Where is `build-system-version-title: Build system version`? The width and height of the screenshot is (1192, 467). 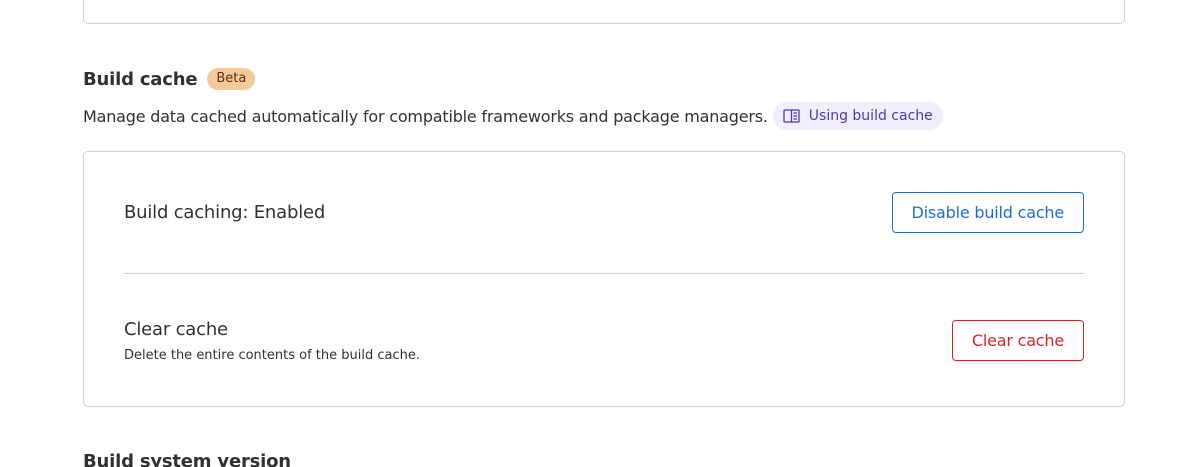 build-system-version-title: Build system version is located at coordinates (187, 459).